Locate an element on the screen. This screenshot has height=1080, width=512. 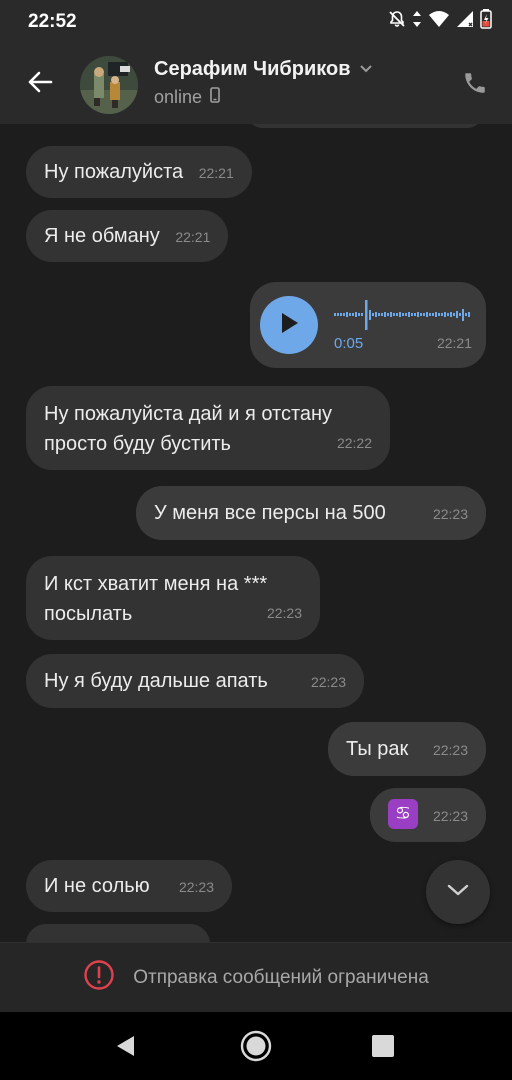
nav-recents-icon is located at coordinates (383, 1046).